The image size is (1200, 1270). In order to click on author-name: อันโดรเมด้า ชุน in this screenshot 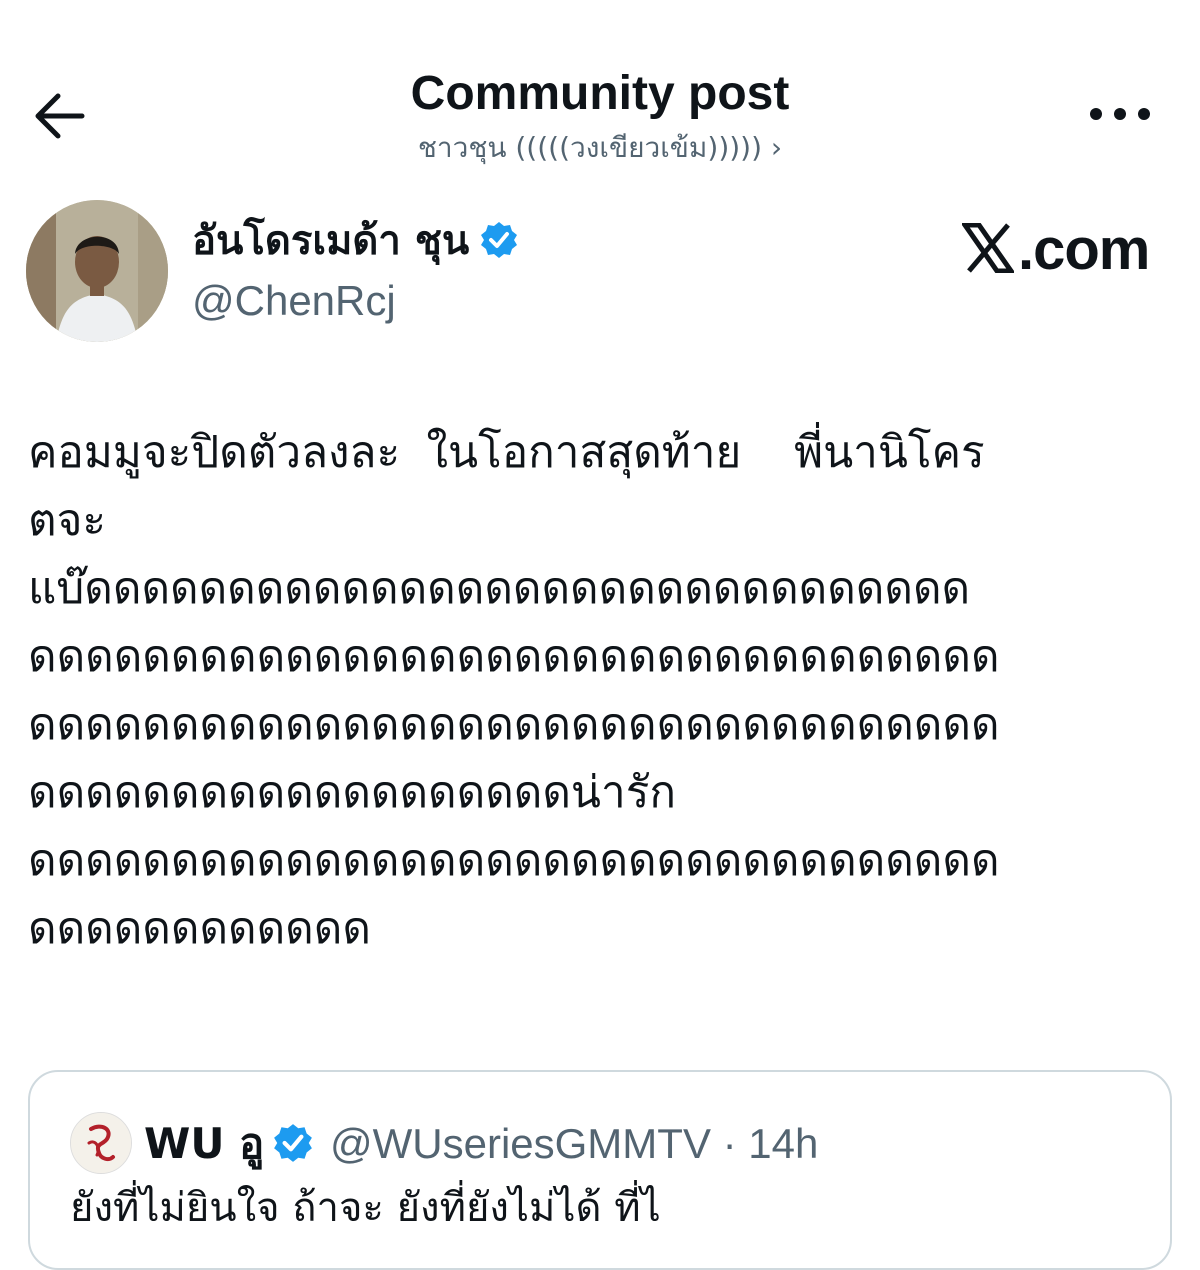, I will do `click(355, 241)`.